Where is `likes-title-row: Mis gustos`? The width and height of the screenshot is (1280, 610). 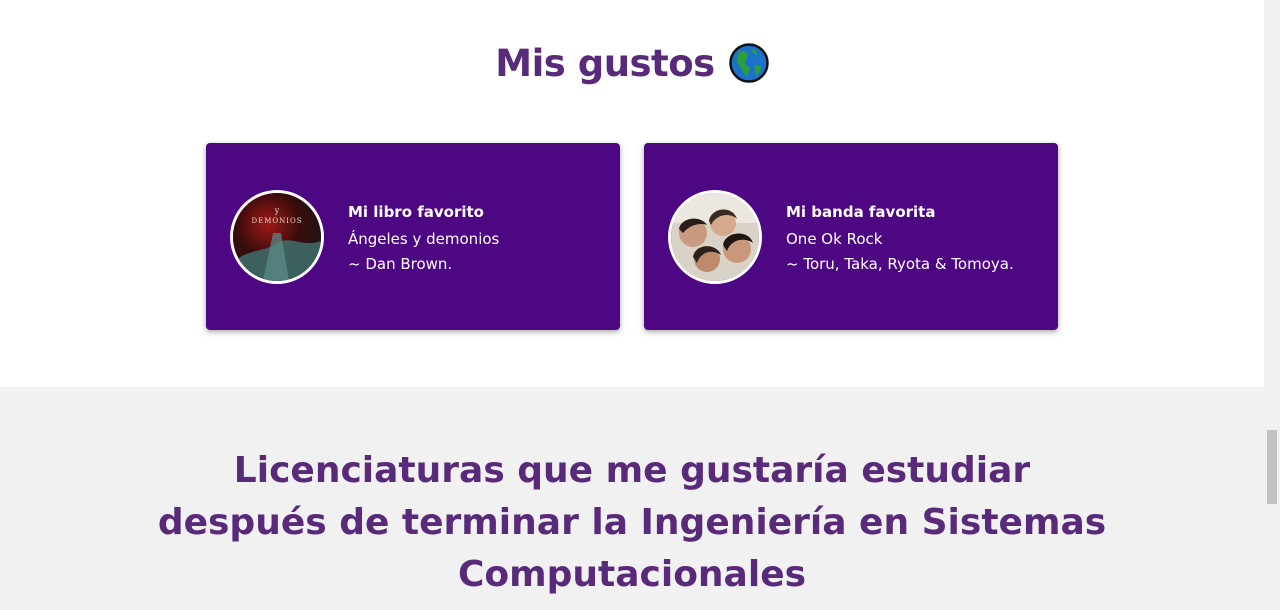
likes-title-row: Mis gustos is located at coordinates (632, 63).